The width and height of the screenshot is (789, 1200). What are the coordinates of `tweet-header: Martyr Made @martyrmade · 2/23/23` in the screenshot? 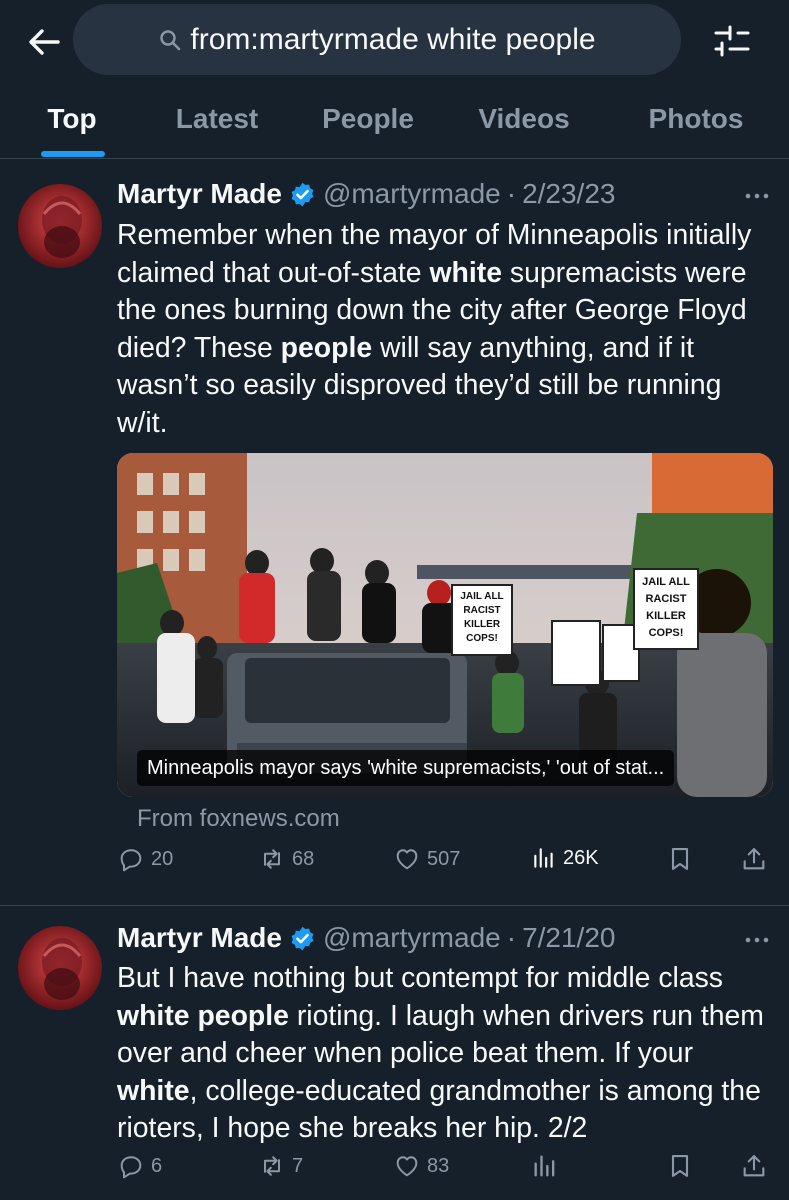 It's located at (366, 194).